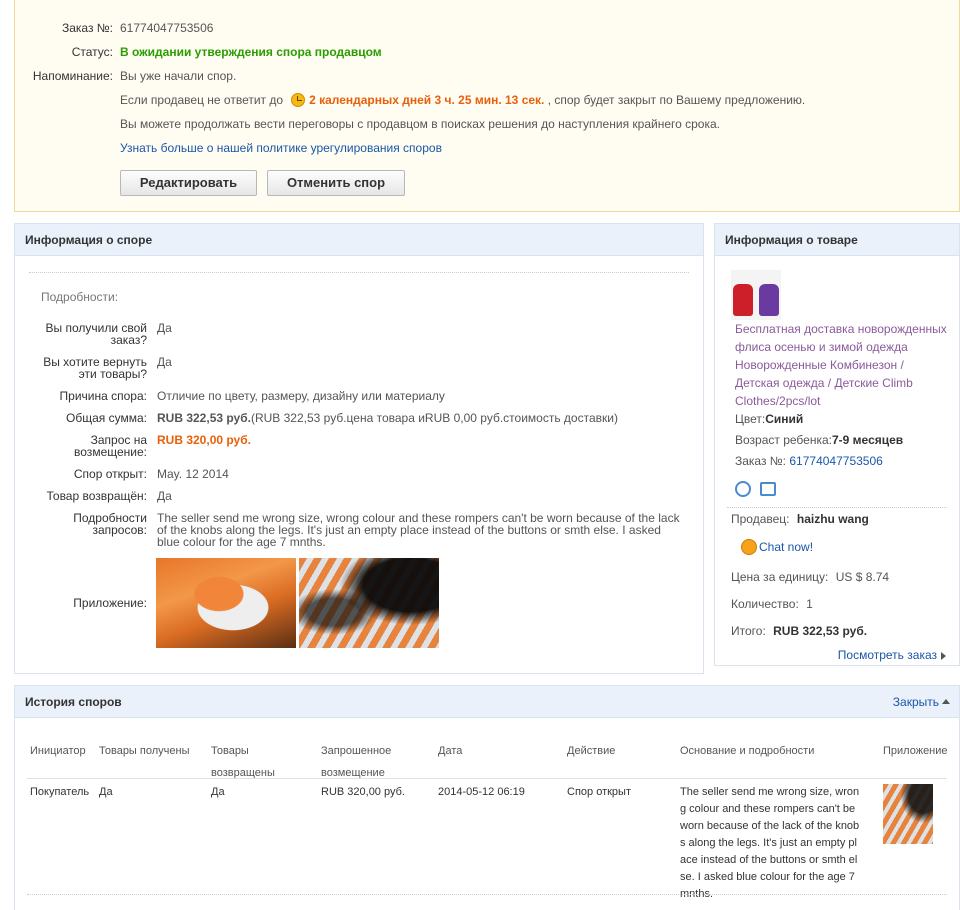 This screenshot has width=960, height=910. What do you see at coordinates (81, 334) in the screenshot?
I see `received-label: Вы получили свой заказ?` at bounding box center [81, 334].